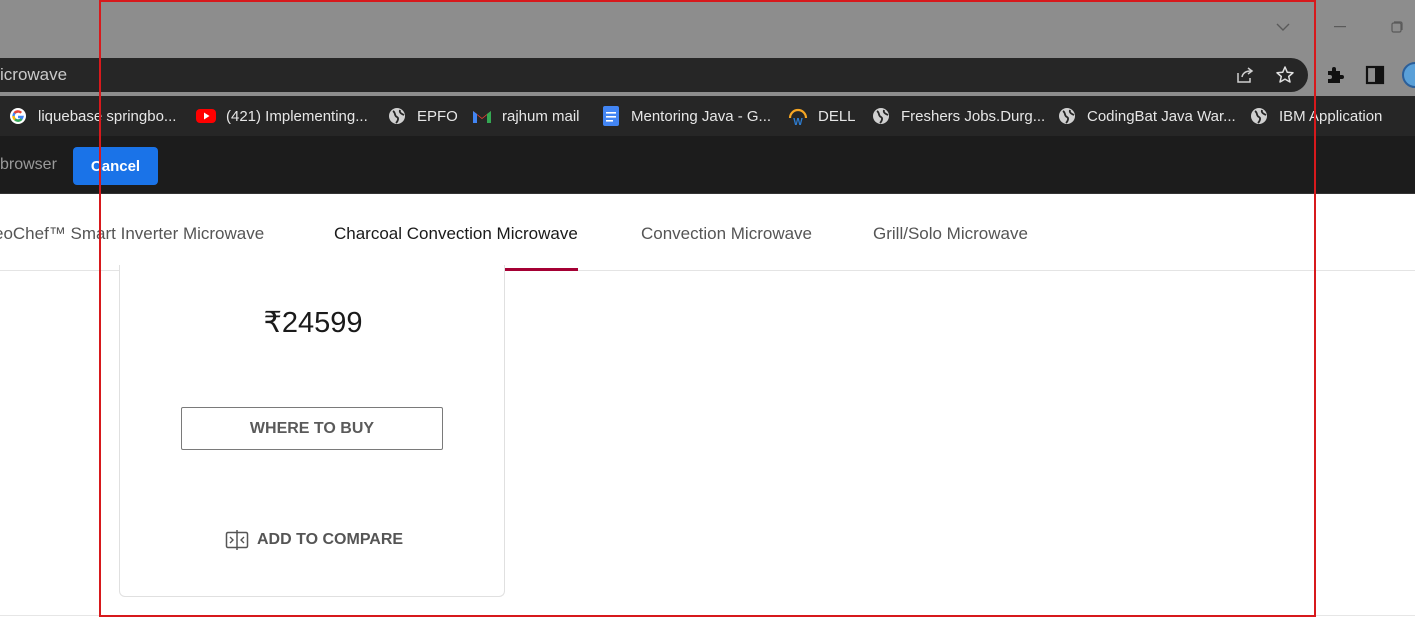  What do you see at coordinates (1285, 75) in the screenshot?
I see `bookmark-star-icon` at bounding box center [1285, 75].